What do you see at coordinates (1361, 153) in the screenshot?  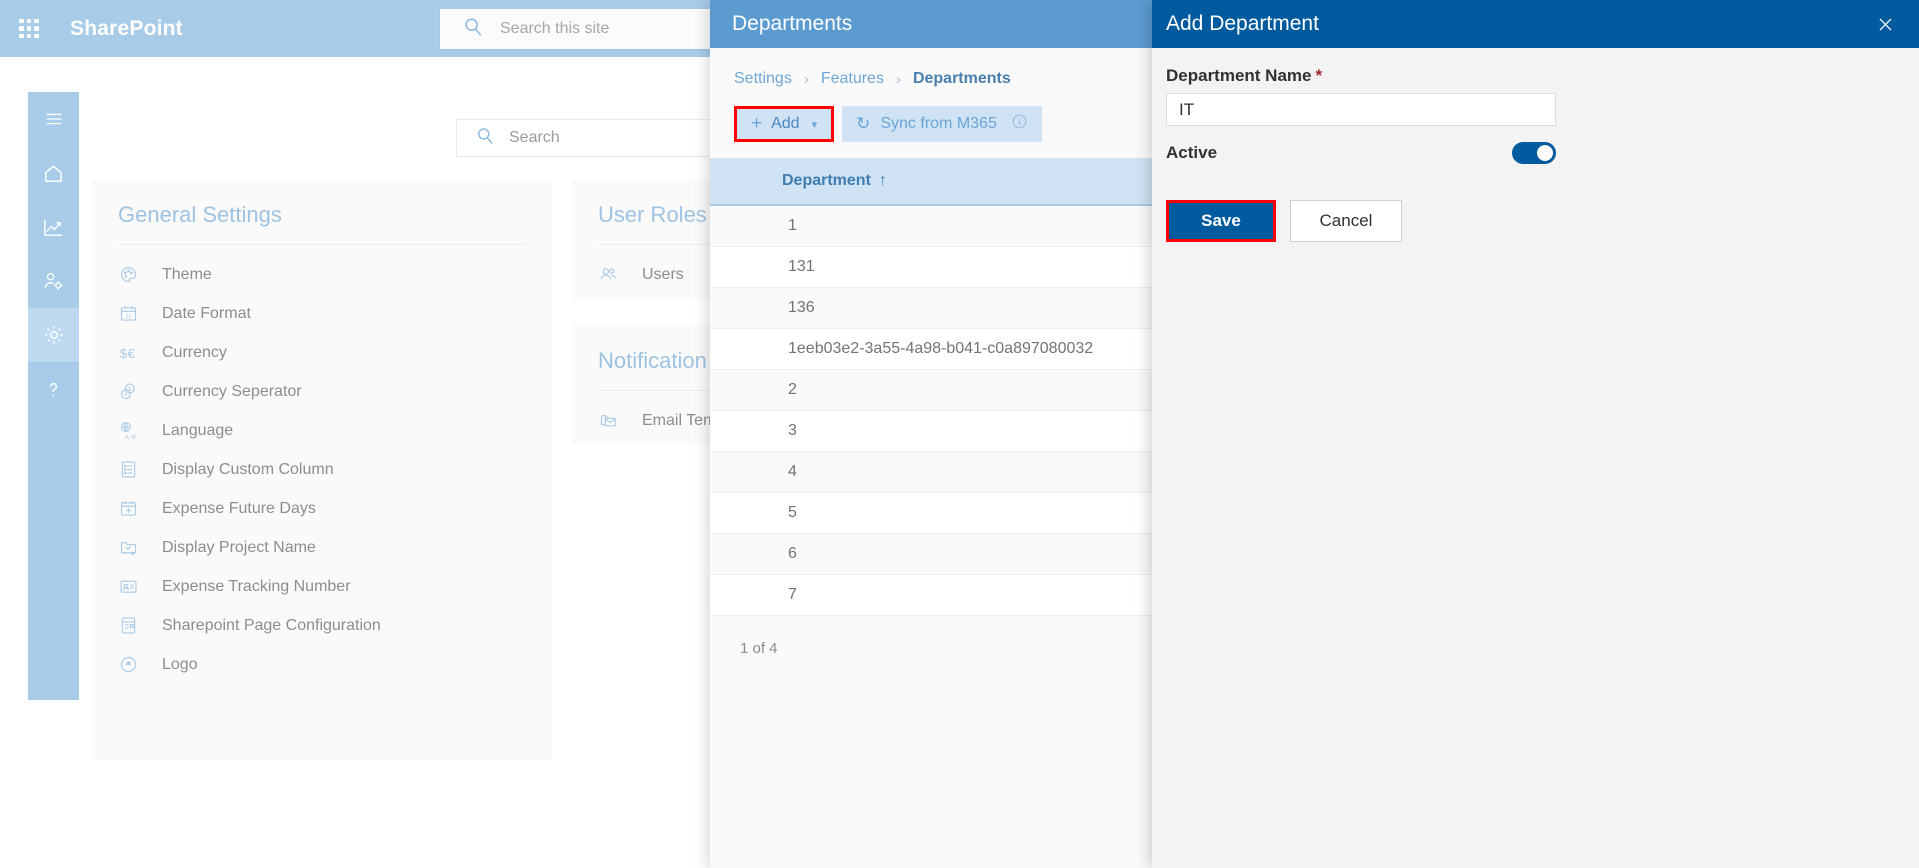 I see `active-toggle-row: Active` at bounding box center [1361, 153].